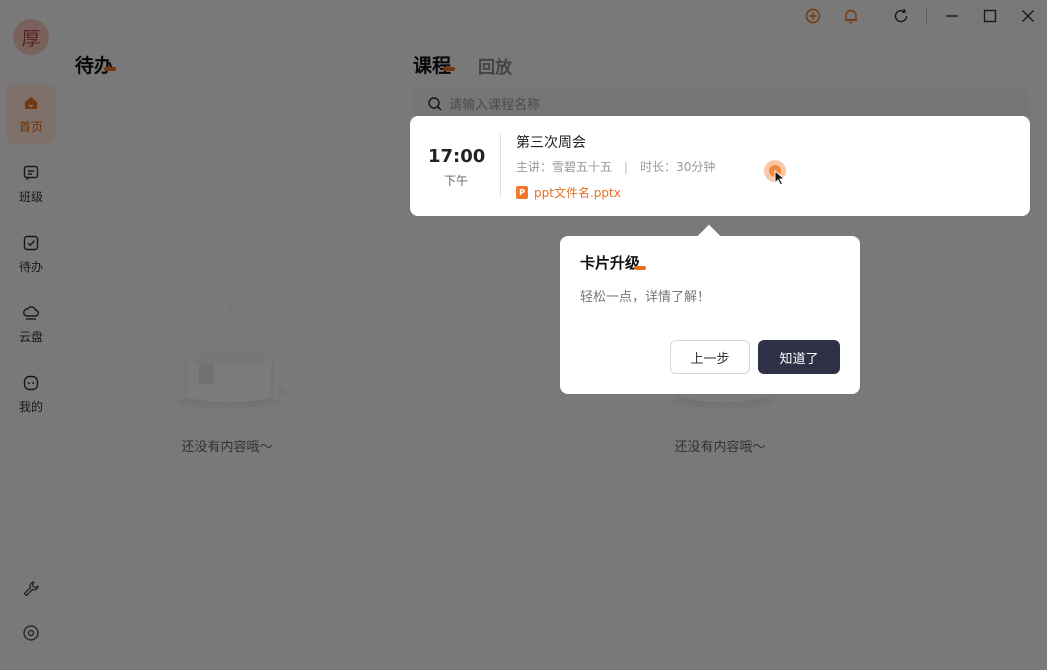  Describe the element at coordinates (710, 315) in the screenshot. I see `guide-tooltip: 卡片升级 轻松一点，详情了解！ 上一步 知道了` at that location.